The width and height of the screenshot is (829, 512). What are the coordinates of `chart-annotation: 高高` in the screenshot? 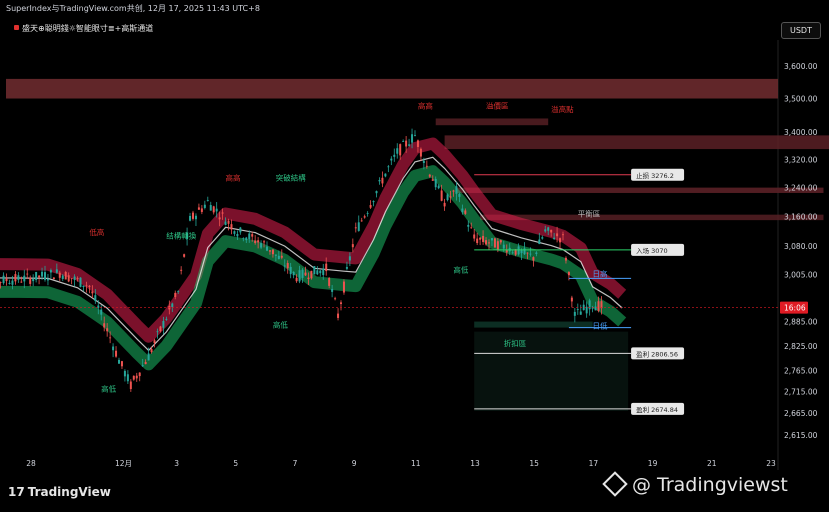 It's located at (232, 178).